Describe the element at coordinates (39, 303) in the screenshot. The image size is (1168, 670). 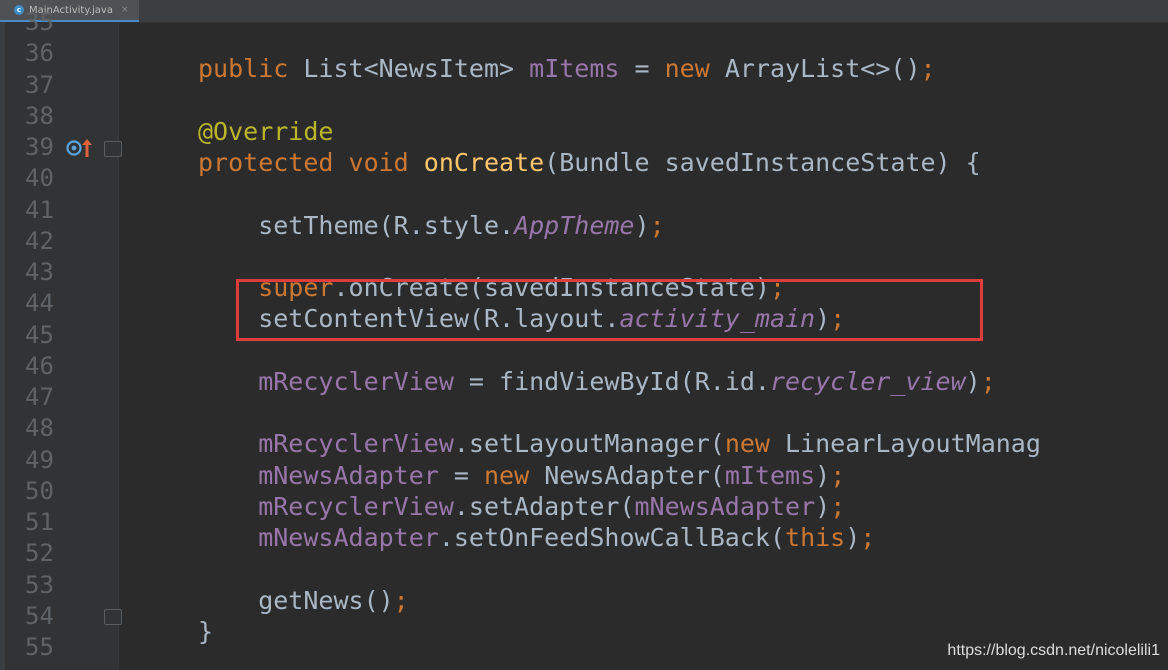
I see `line-number: 44` at that location.